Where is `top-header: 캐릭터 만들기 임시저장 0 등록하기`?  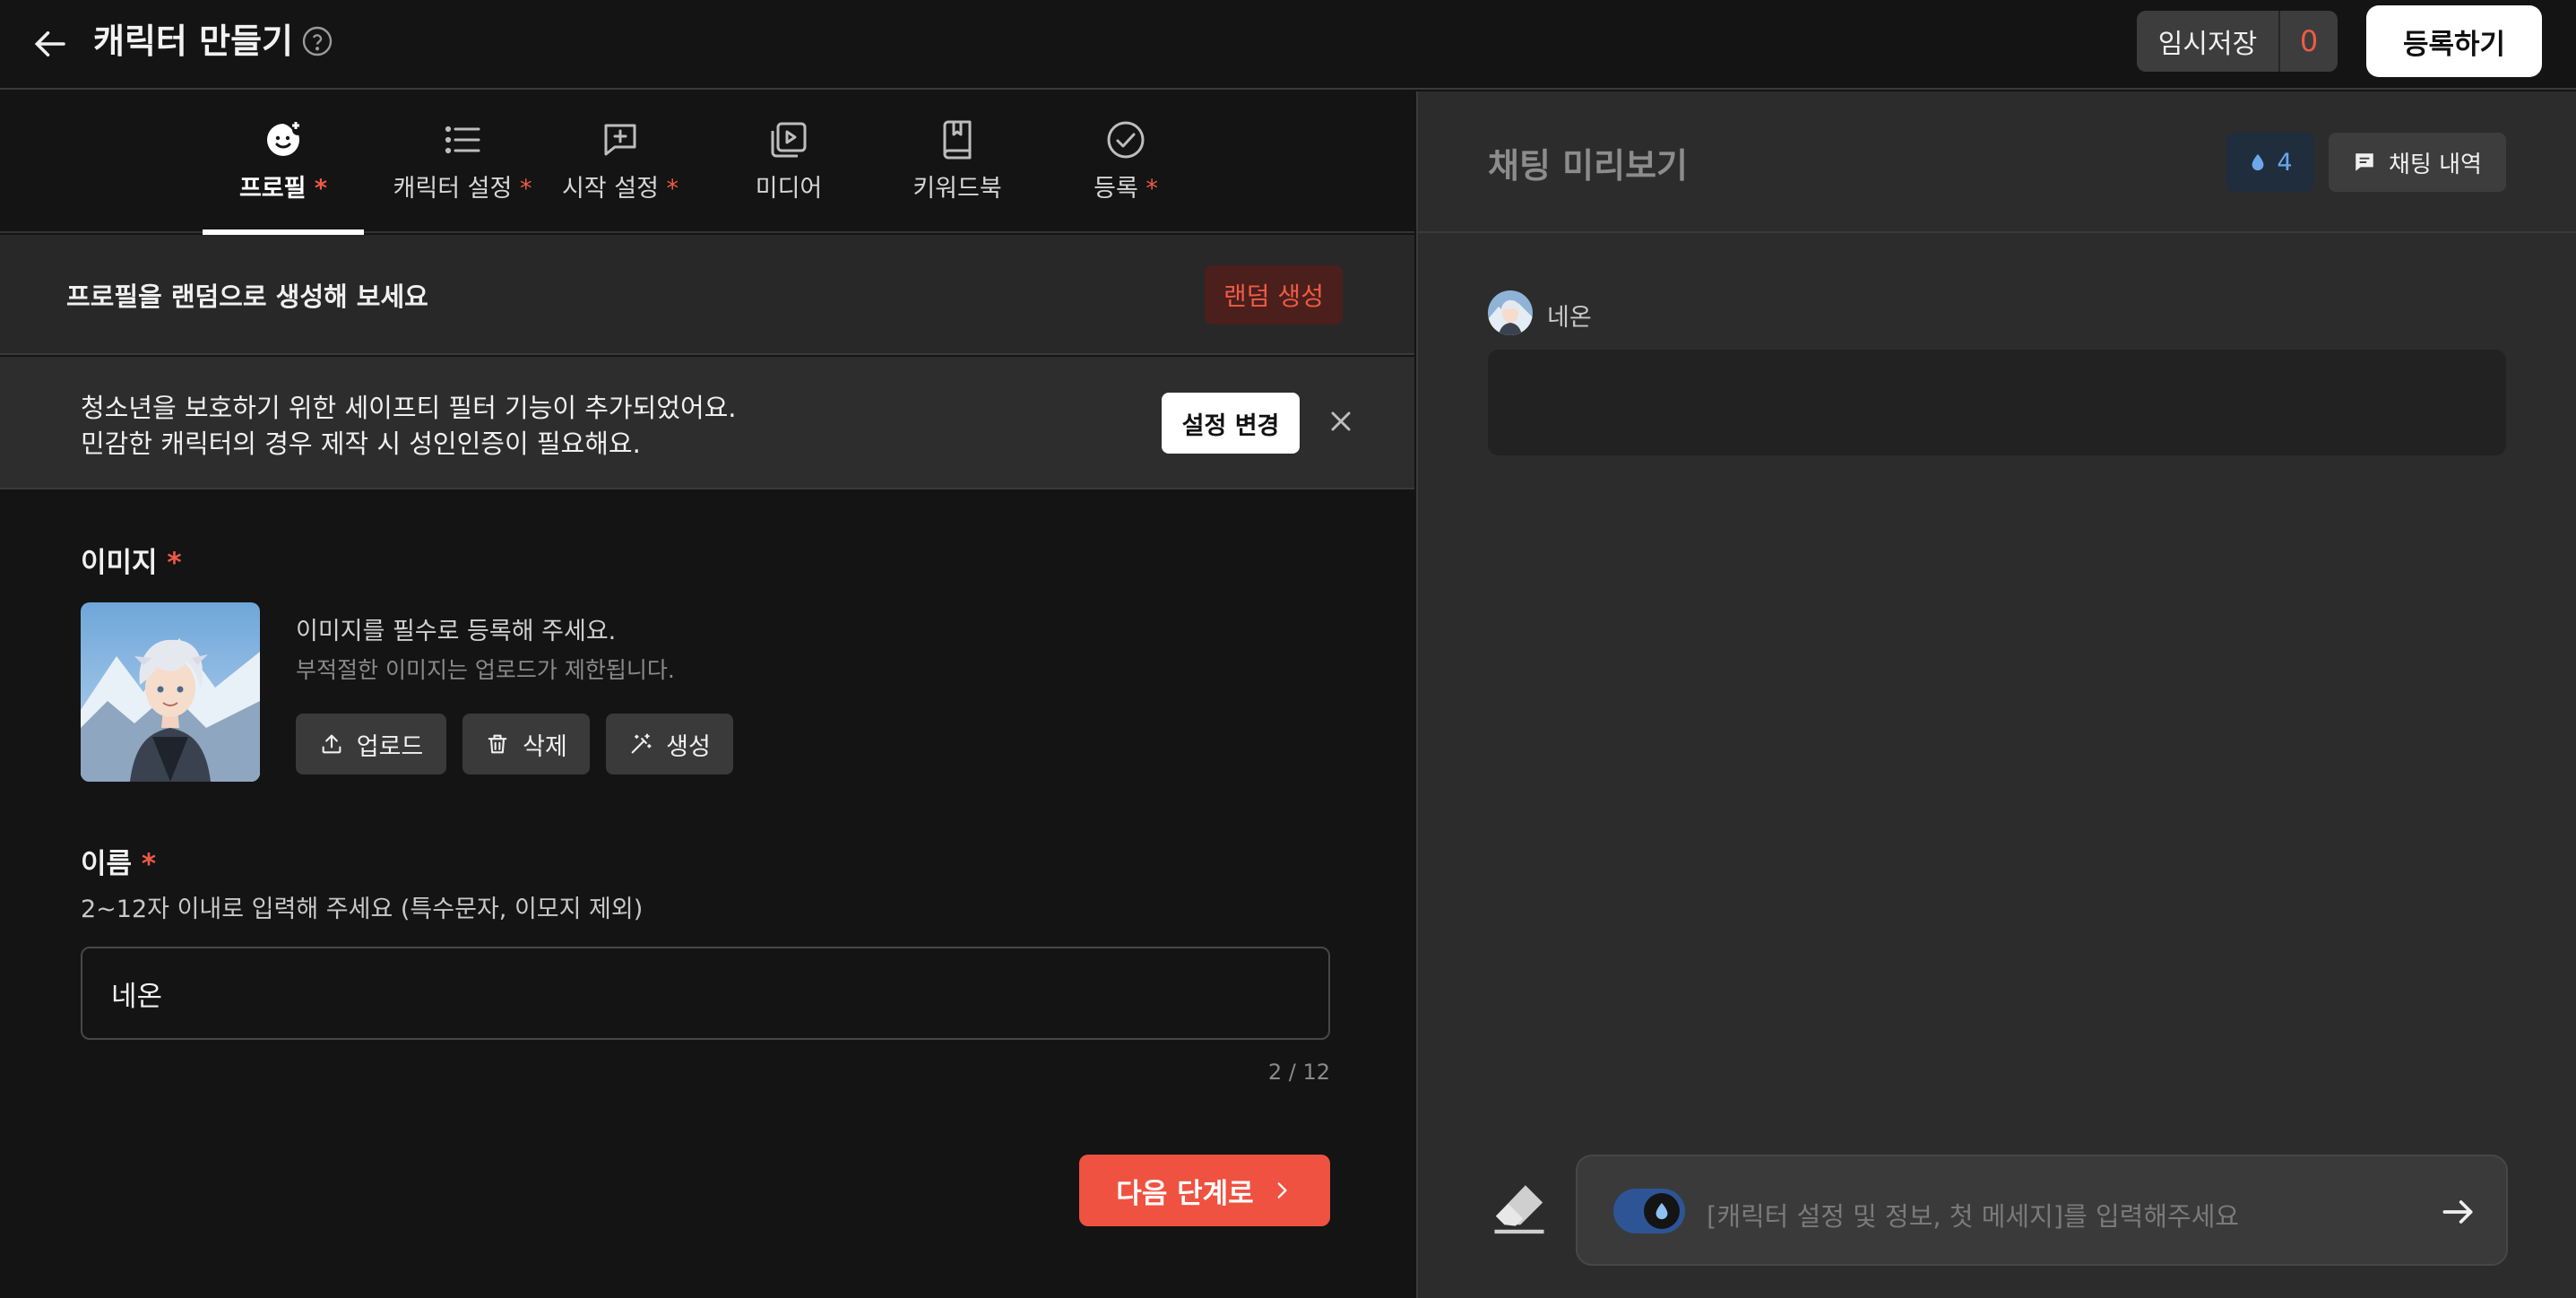
top-header: 캐릭터 만들기 임시저장 0 등록하기 is located at coordinates (1288, 45).